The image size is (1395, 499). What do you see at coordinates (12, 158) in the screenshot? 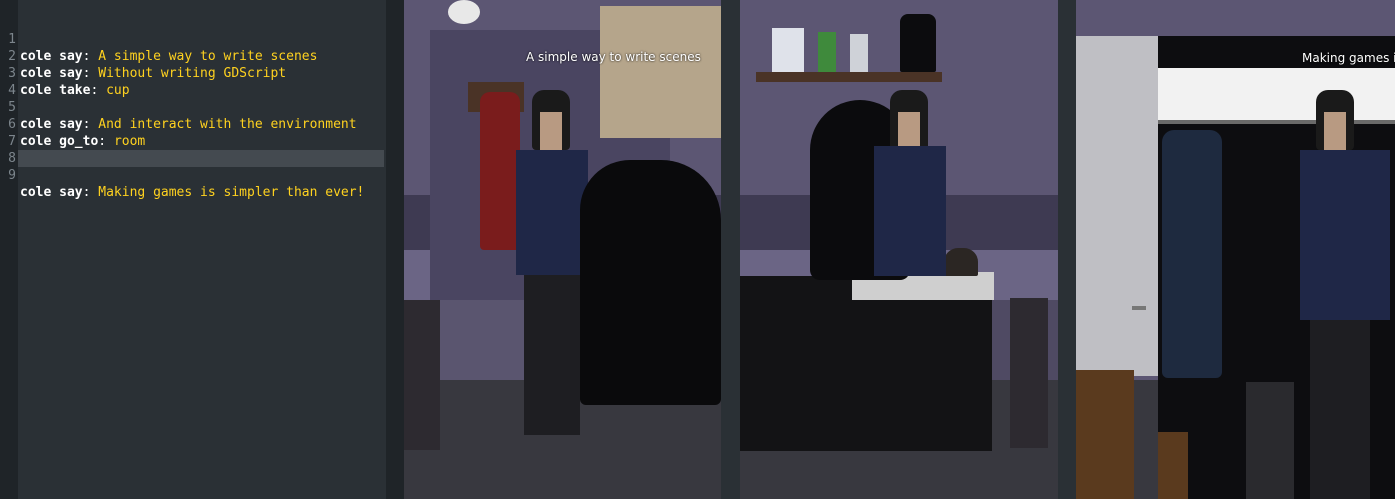
I see `line-number: 8` at bounding box center [12, 158].